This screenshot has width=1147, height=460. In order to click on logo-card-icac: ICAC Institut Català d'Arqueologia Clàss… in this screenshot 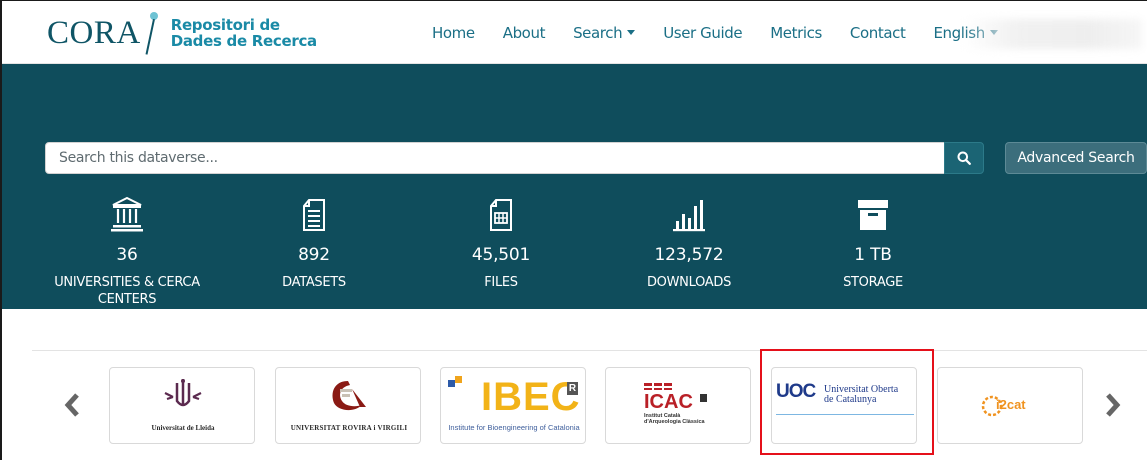, I will do `click(678, 405)`.